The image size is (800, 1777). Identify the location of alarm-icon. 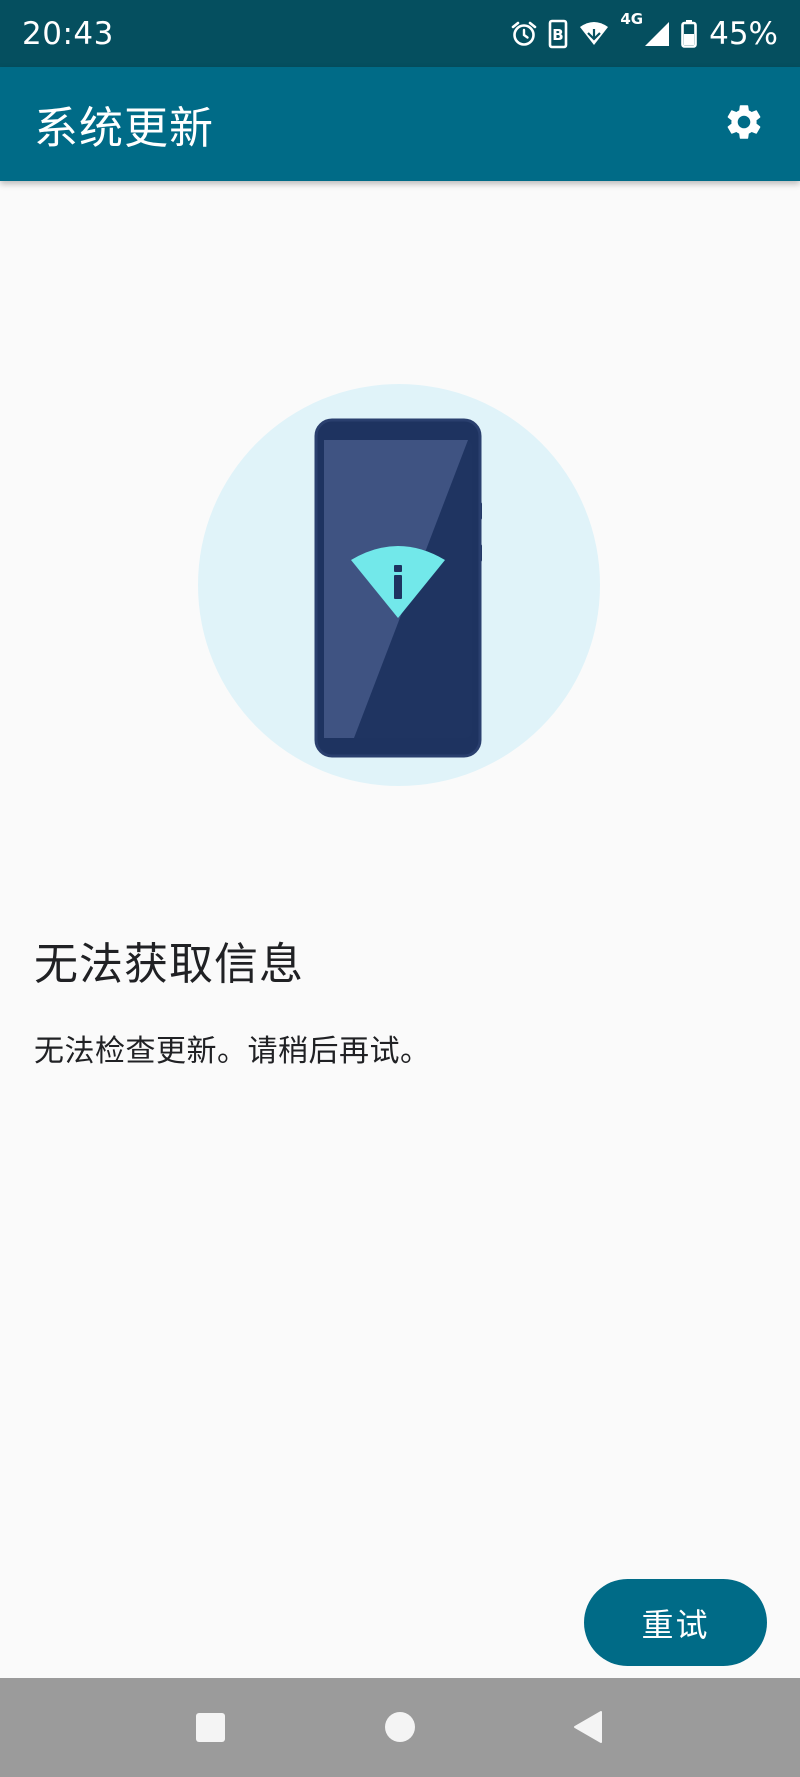
(524, 34).